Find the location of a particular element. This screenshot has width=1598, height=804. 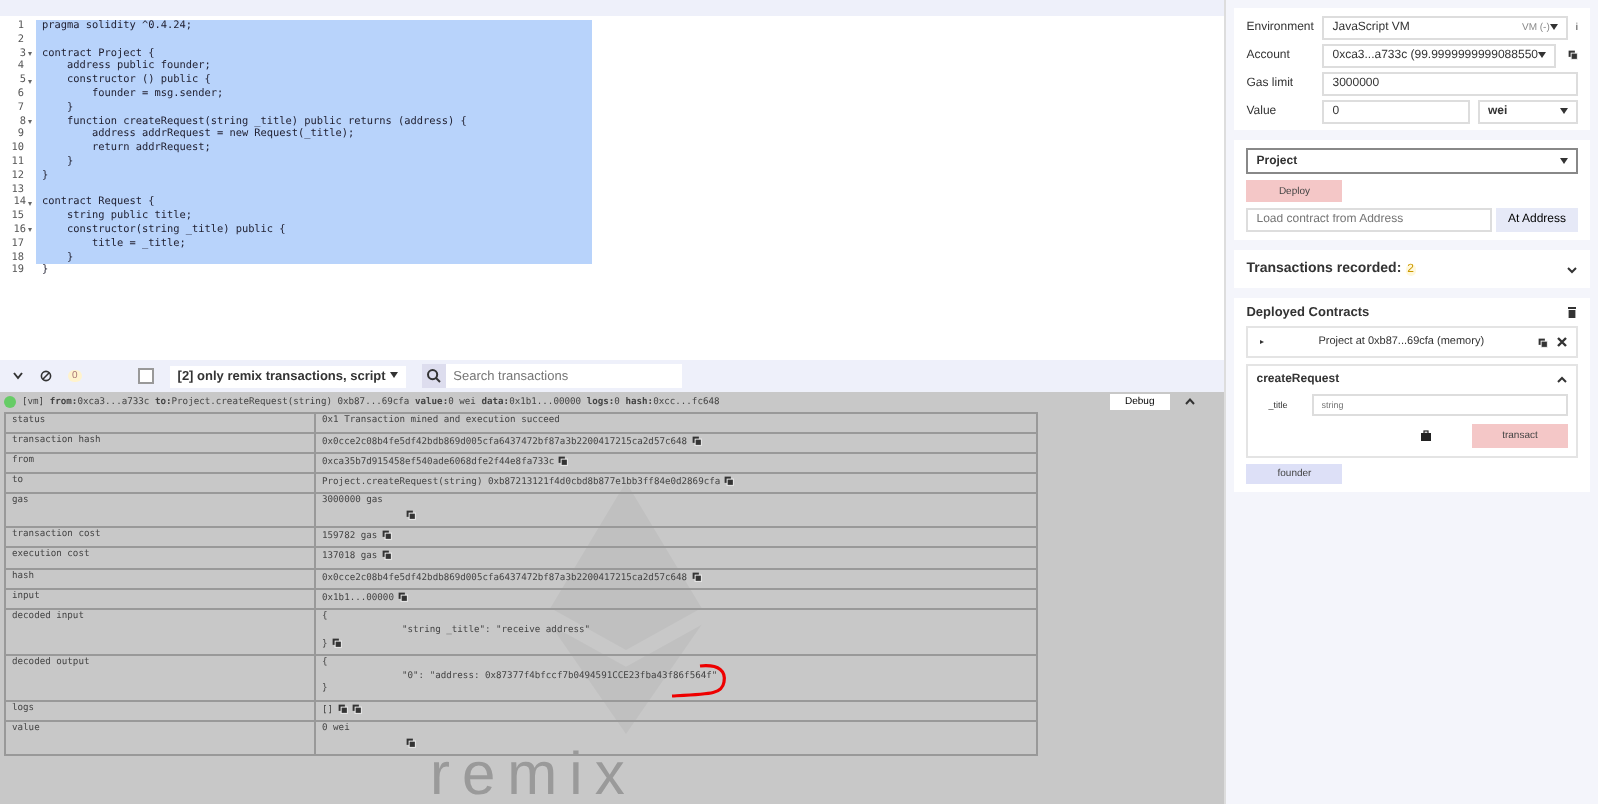

caret-icon is located at coordinates (1262, 342).